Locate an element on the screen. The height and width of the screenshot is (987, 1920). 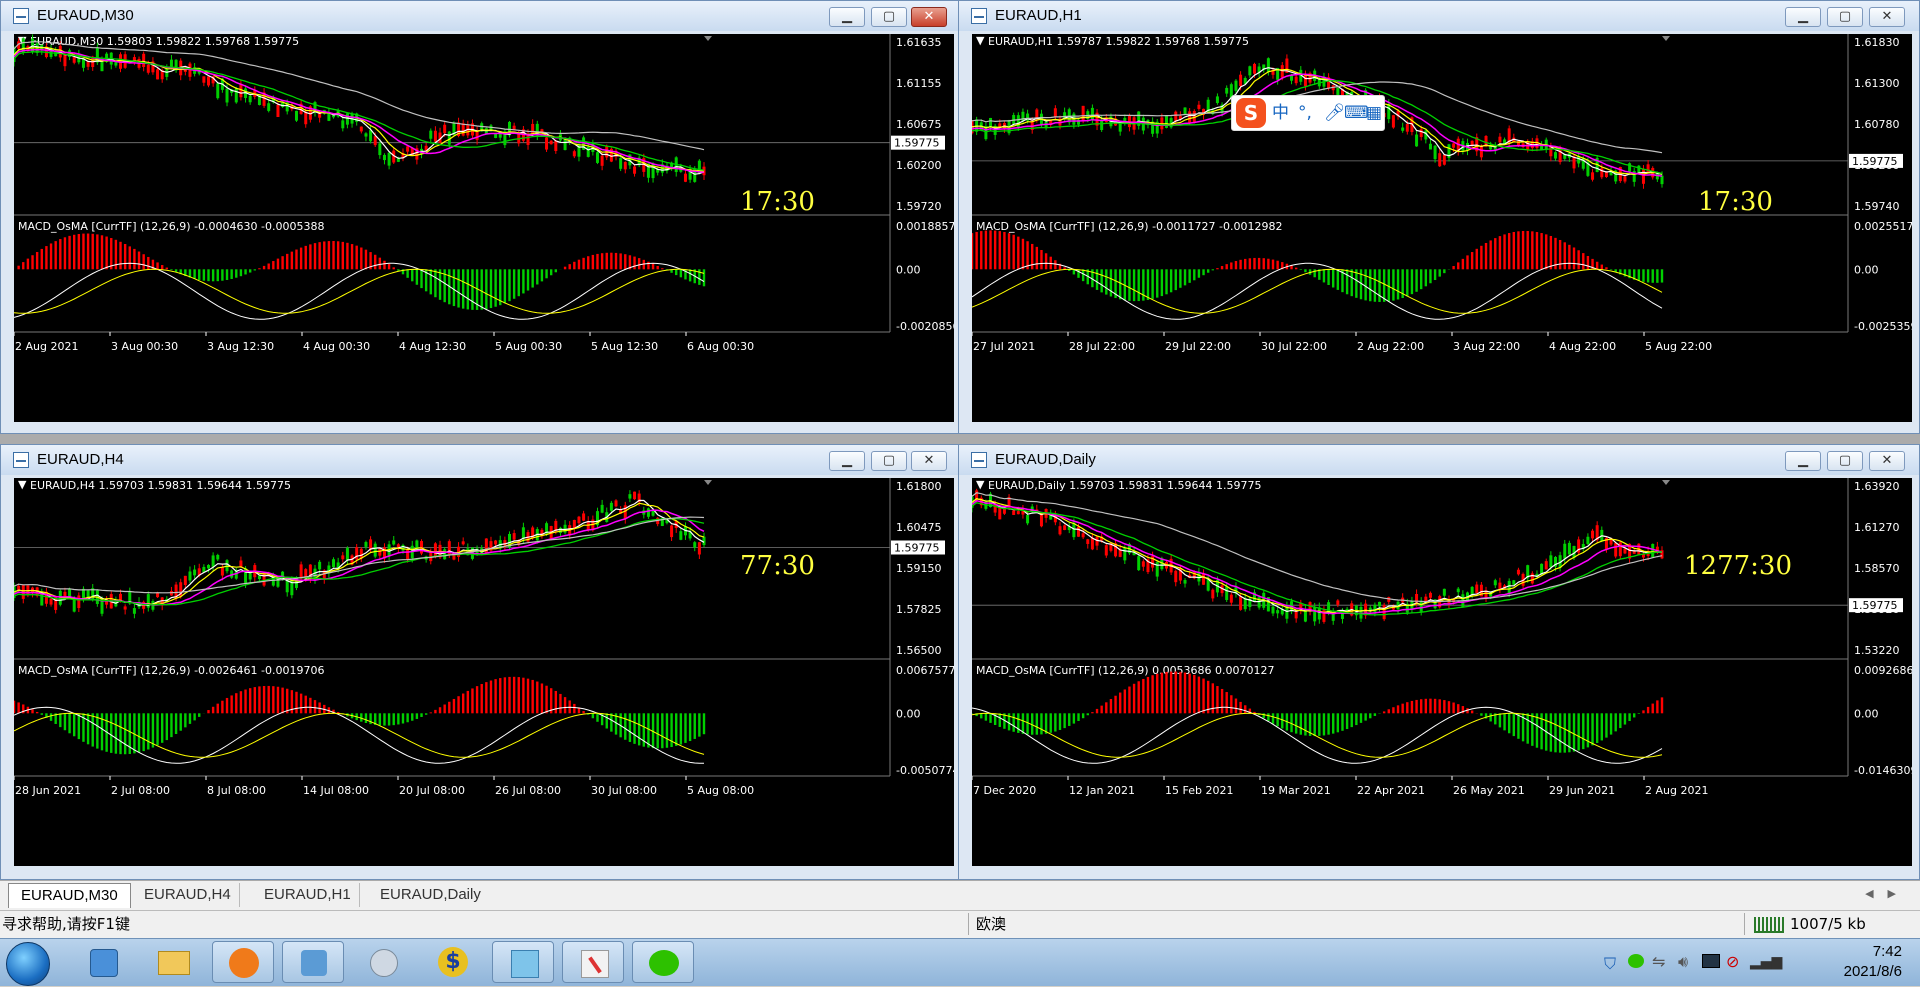
tab-euraud-h1: EURAUD,H1 is located at coordinates (308, 895).